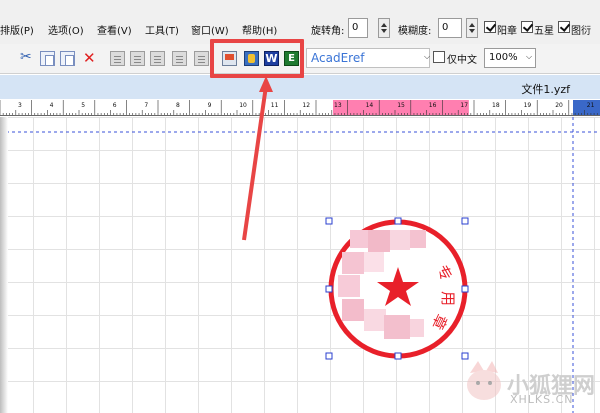 The image size is (600, 413). I want to click on menu-window: 窗口(W), so click(210, 29).